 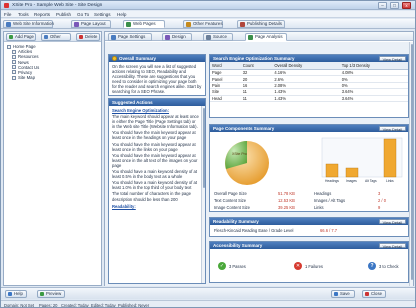 What do you see at coordinates (141, 110) in the screenshot?
I see `seo-subtitle: Search Engine Optimization:` at bounding box center [141, 110].